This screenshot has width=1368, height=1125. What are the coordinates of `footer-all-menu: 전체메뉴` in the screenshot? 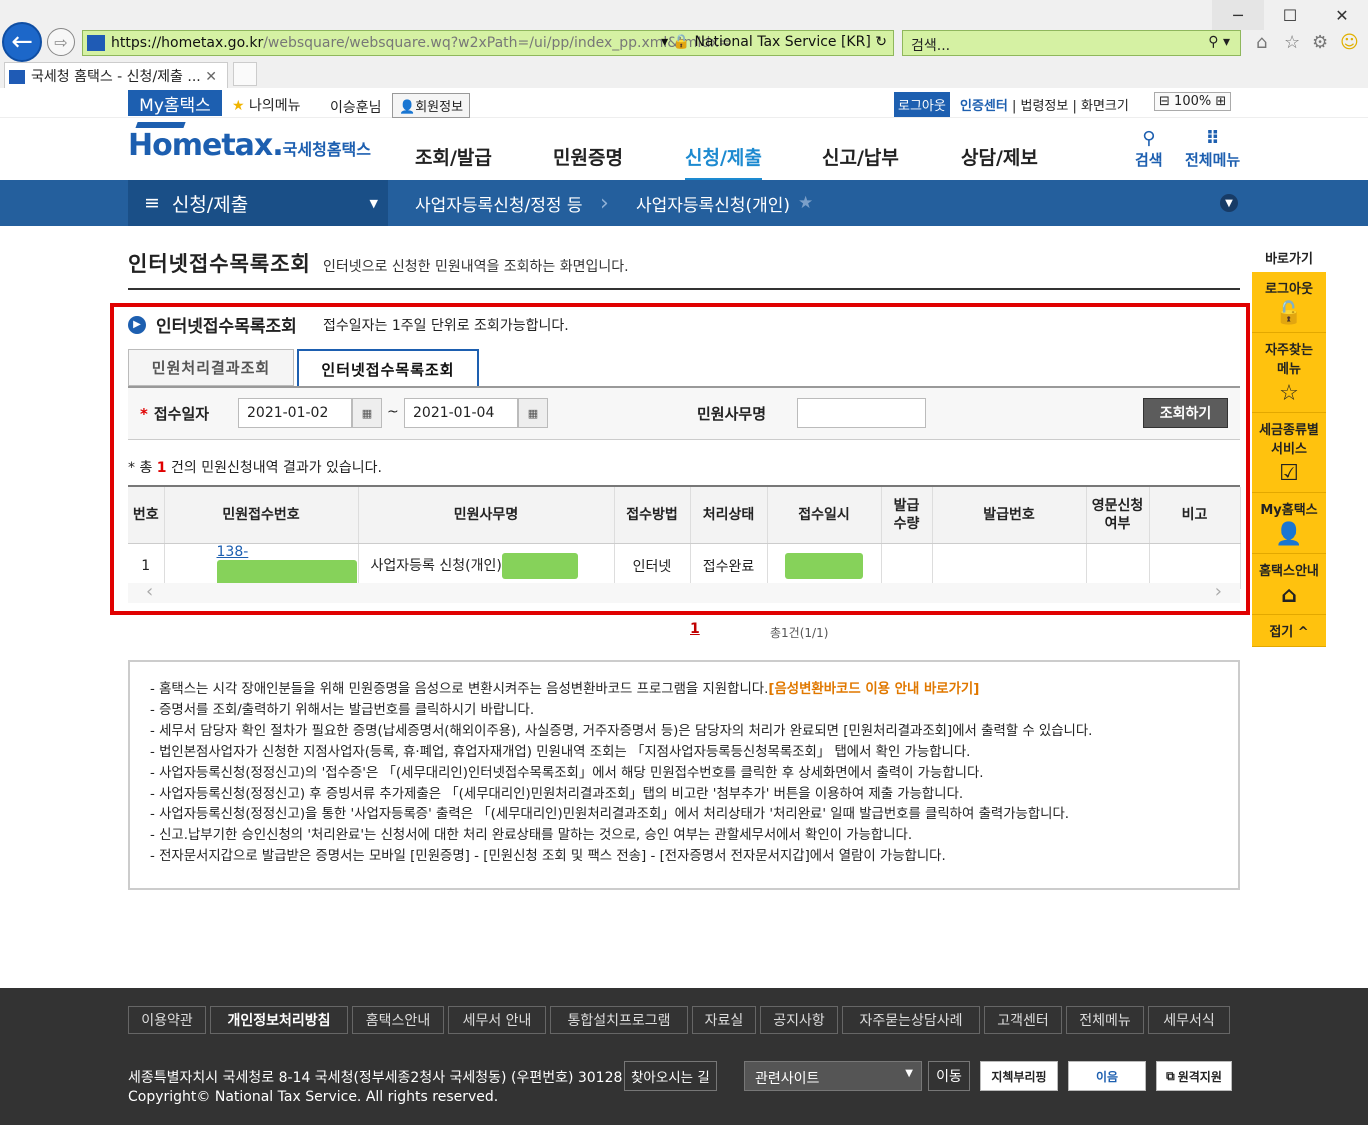 It's located at (1105, 1020).